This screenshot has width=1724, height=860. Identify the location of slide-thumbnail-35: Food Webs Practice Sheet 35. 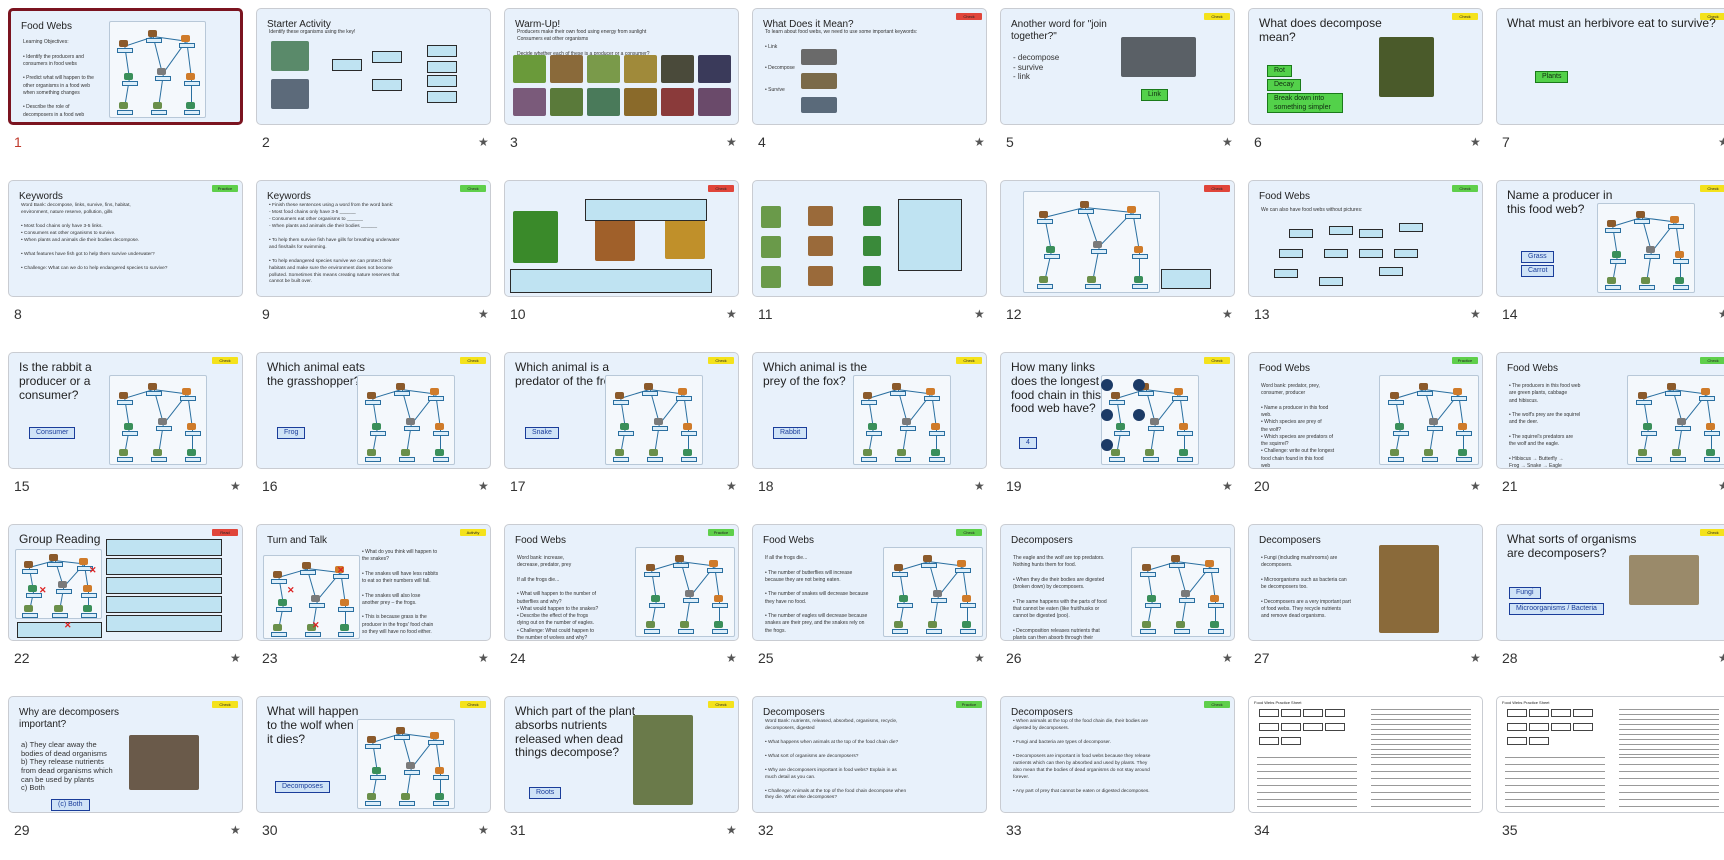
(1610, 778).